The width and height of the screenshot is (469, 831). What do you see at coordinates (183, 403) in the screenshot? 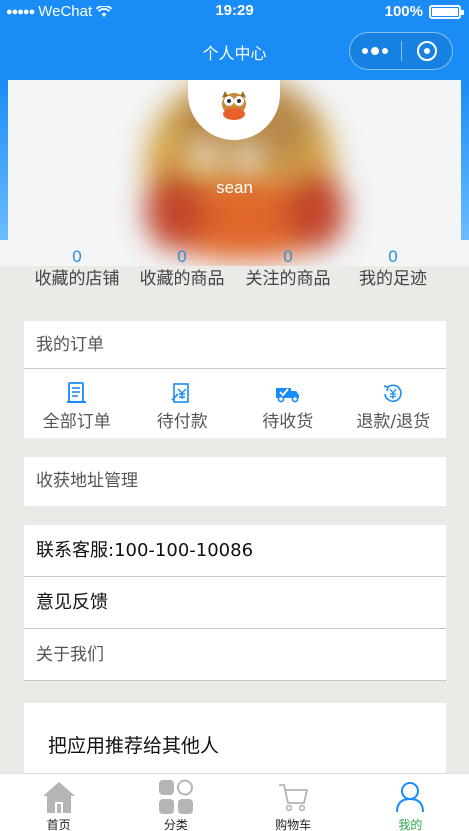
I see `order-pending-payment: 待付款` at bounding box center [183, 403].